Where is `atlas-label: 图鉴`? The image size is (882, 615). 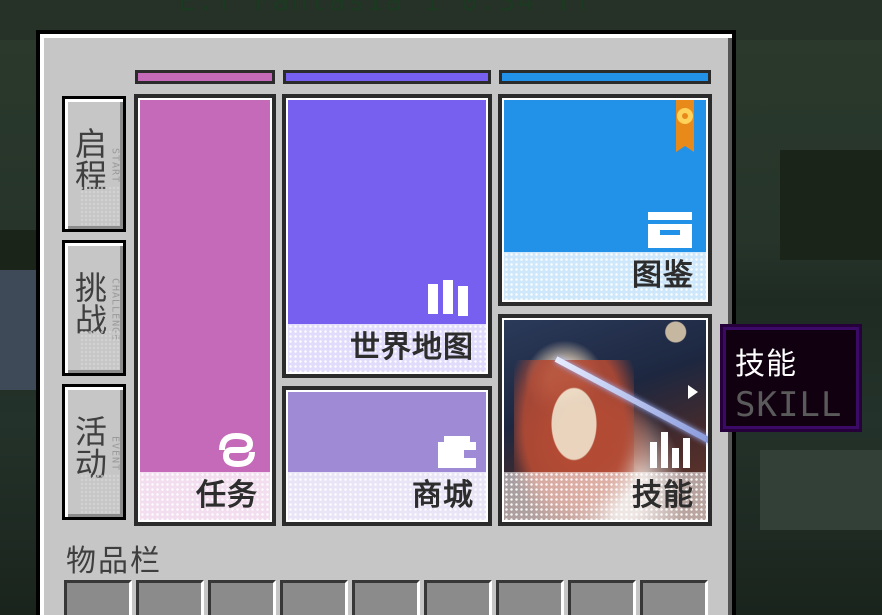 atlas-label: 图鉴 is located at coordinates (663, 275).